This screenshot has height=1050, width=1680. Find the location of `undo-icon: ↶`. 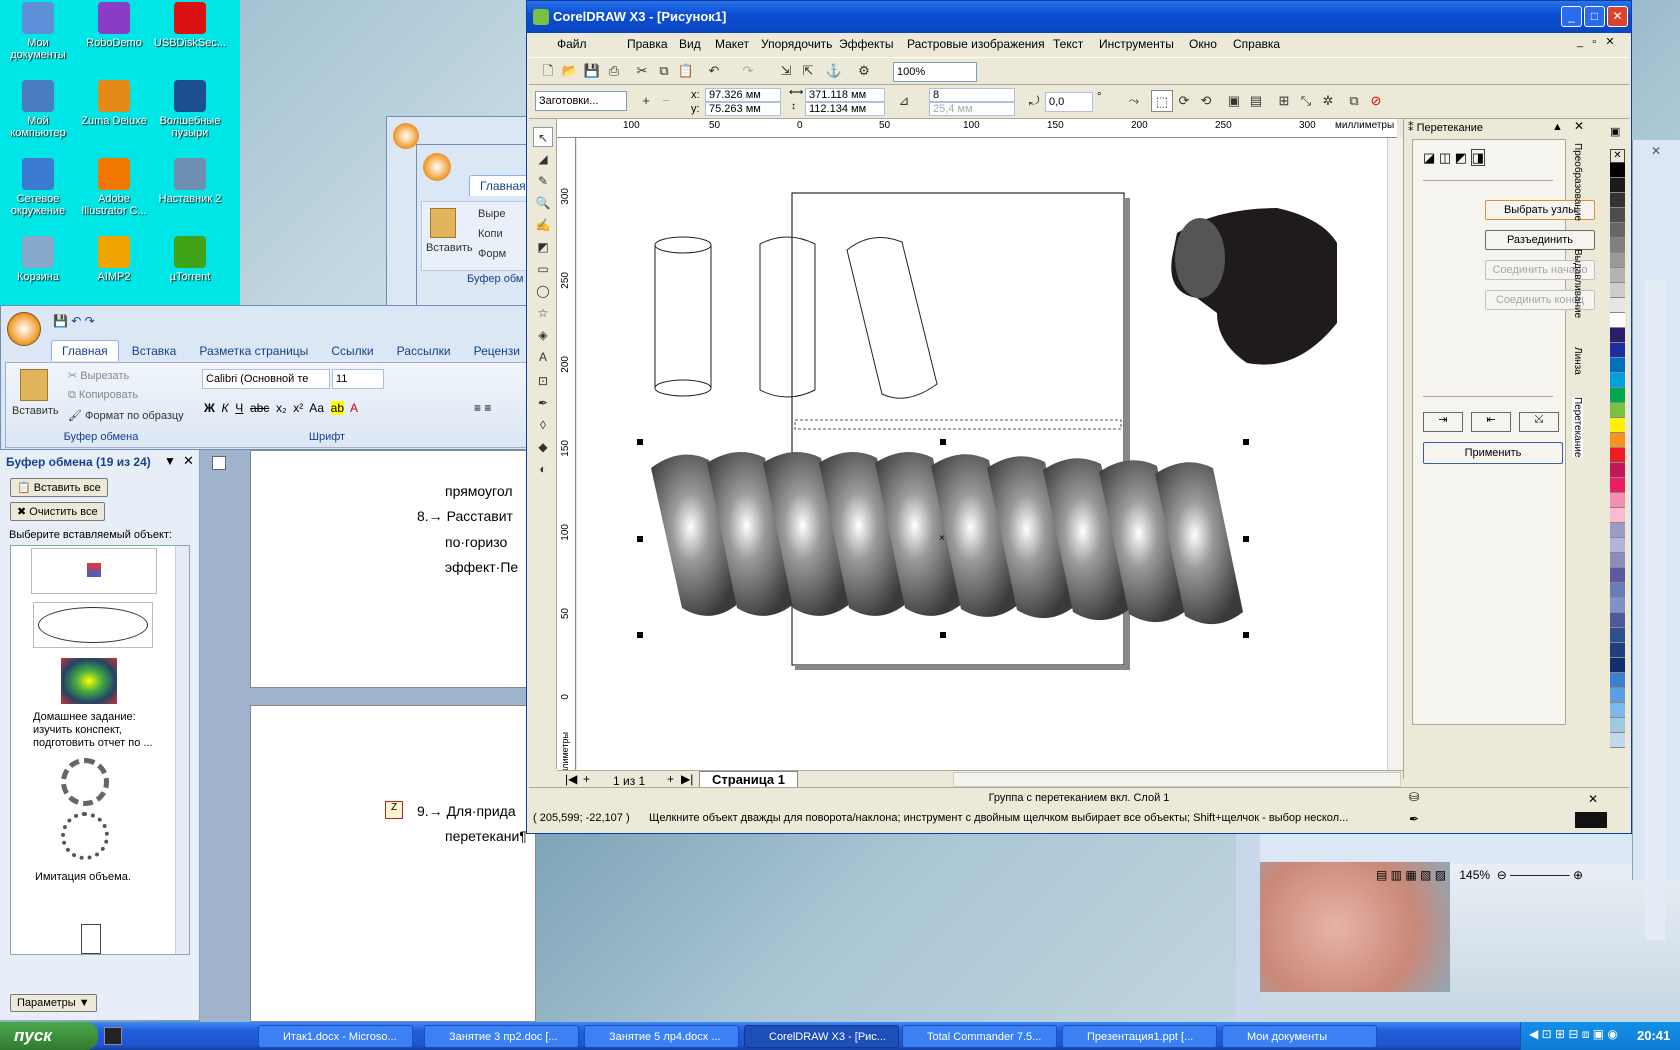

undo-icon: ↶ is located at coordinates (714, 71).